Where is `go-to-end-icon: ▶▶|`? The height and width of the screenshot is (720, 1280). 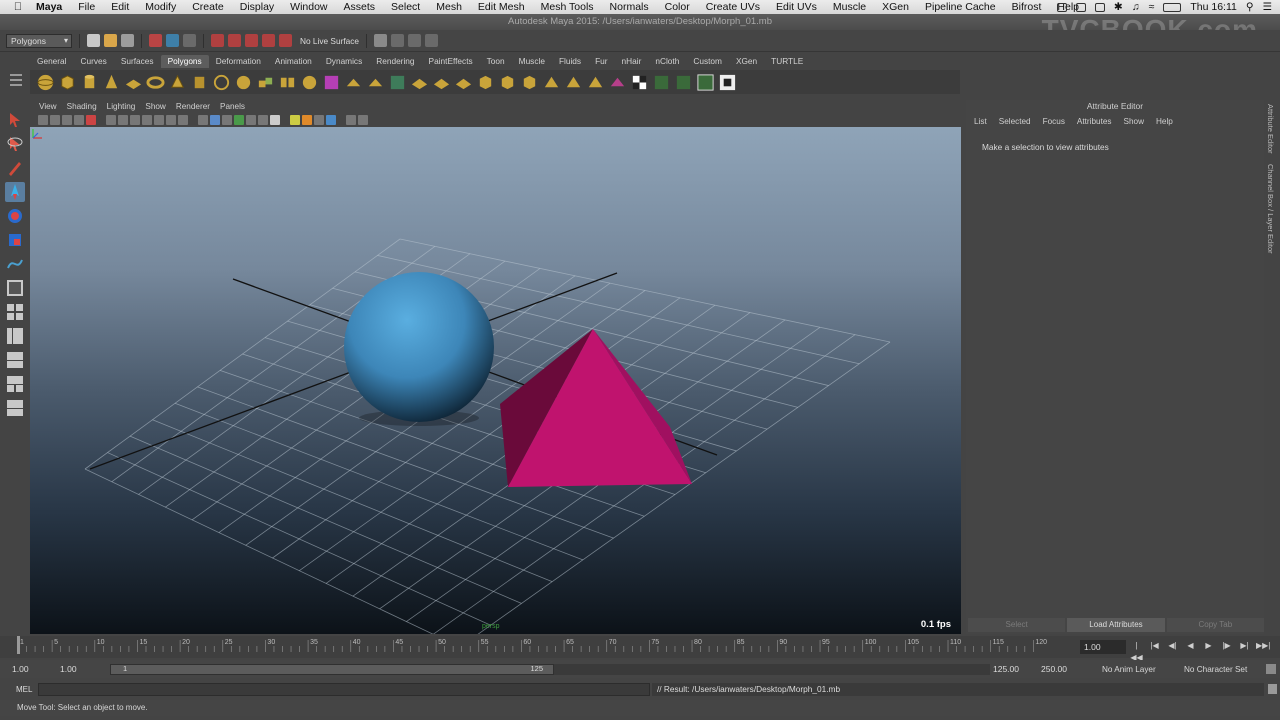 go-to-end-icon: ▶▶| is located at coordinates (1263, 646).